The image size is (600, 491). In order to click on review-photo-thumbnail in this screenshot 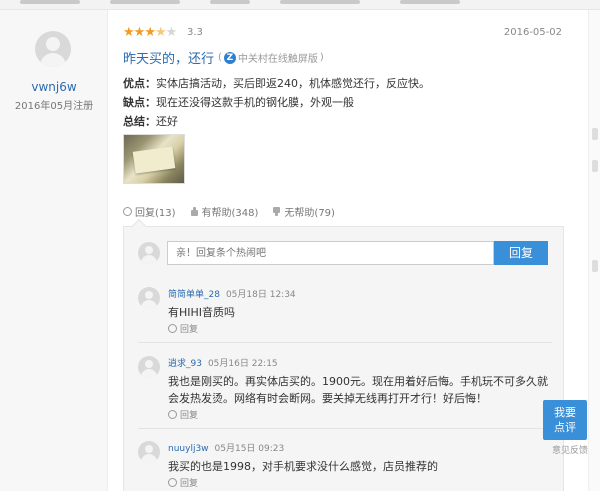, I will do `click(154, 159)`.